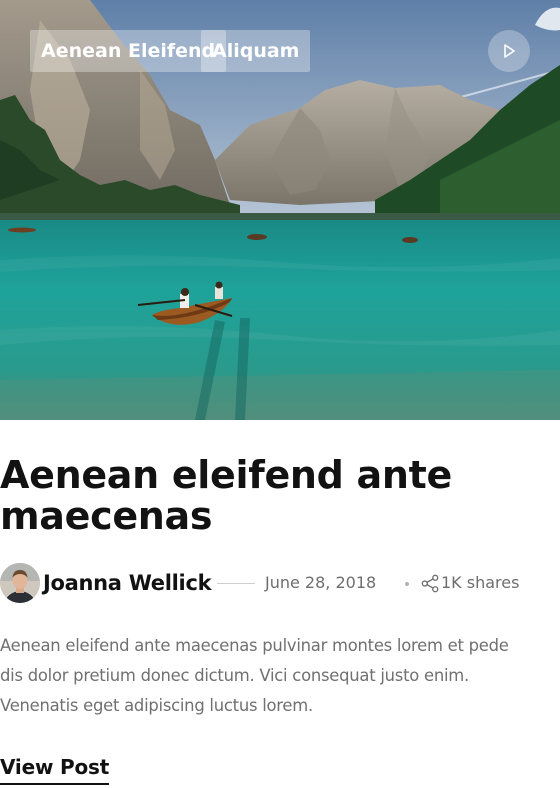 The width and height of the screenshot is (560, 788). I want to click on author-photo, so click(20, 583).